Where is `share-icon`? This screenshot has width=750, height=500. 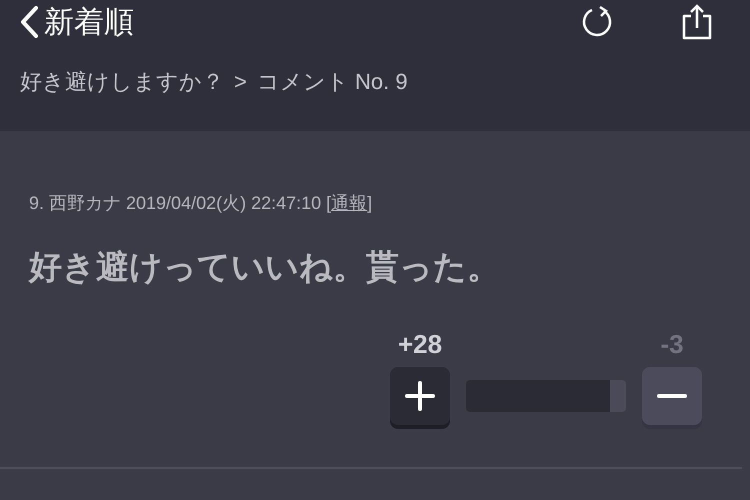
share-icon is located at coordinates (697, 22).